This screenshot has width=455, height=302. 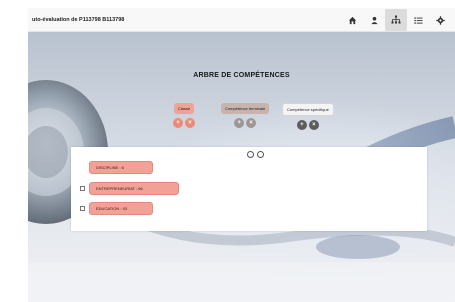 I want to click on expand-competence-terminale-button: +, so click(x=239, y=123).